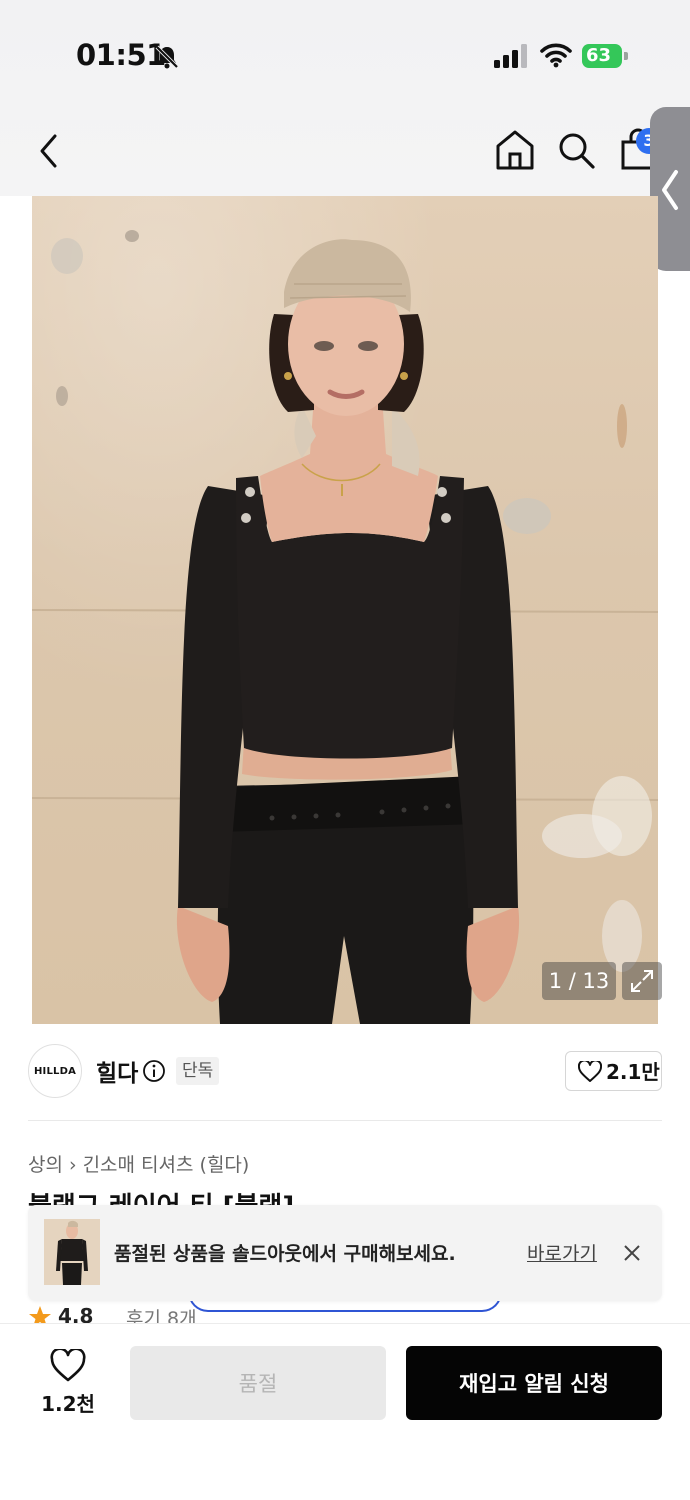  Describe the element at coordinates (121, 55) in the screenshot. I see `clock: 01:51` at that location.